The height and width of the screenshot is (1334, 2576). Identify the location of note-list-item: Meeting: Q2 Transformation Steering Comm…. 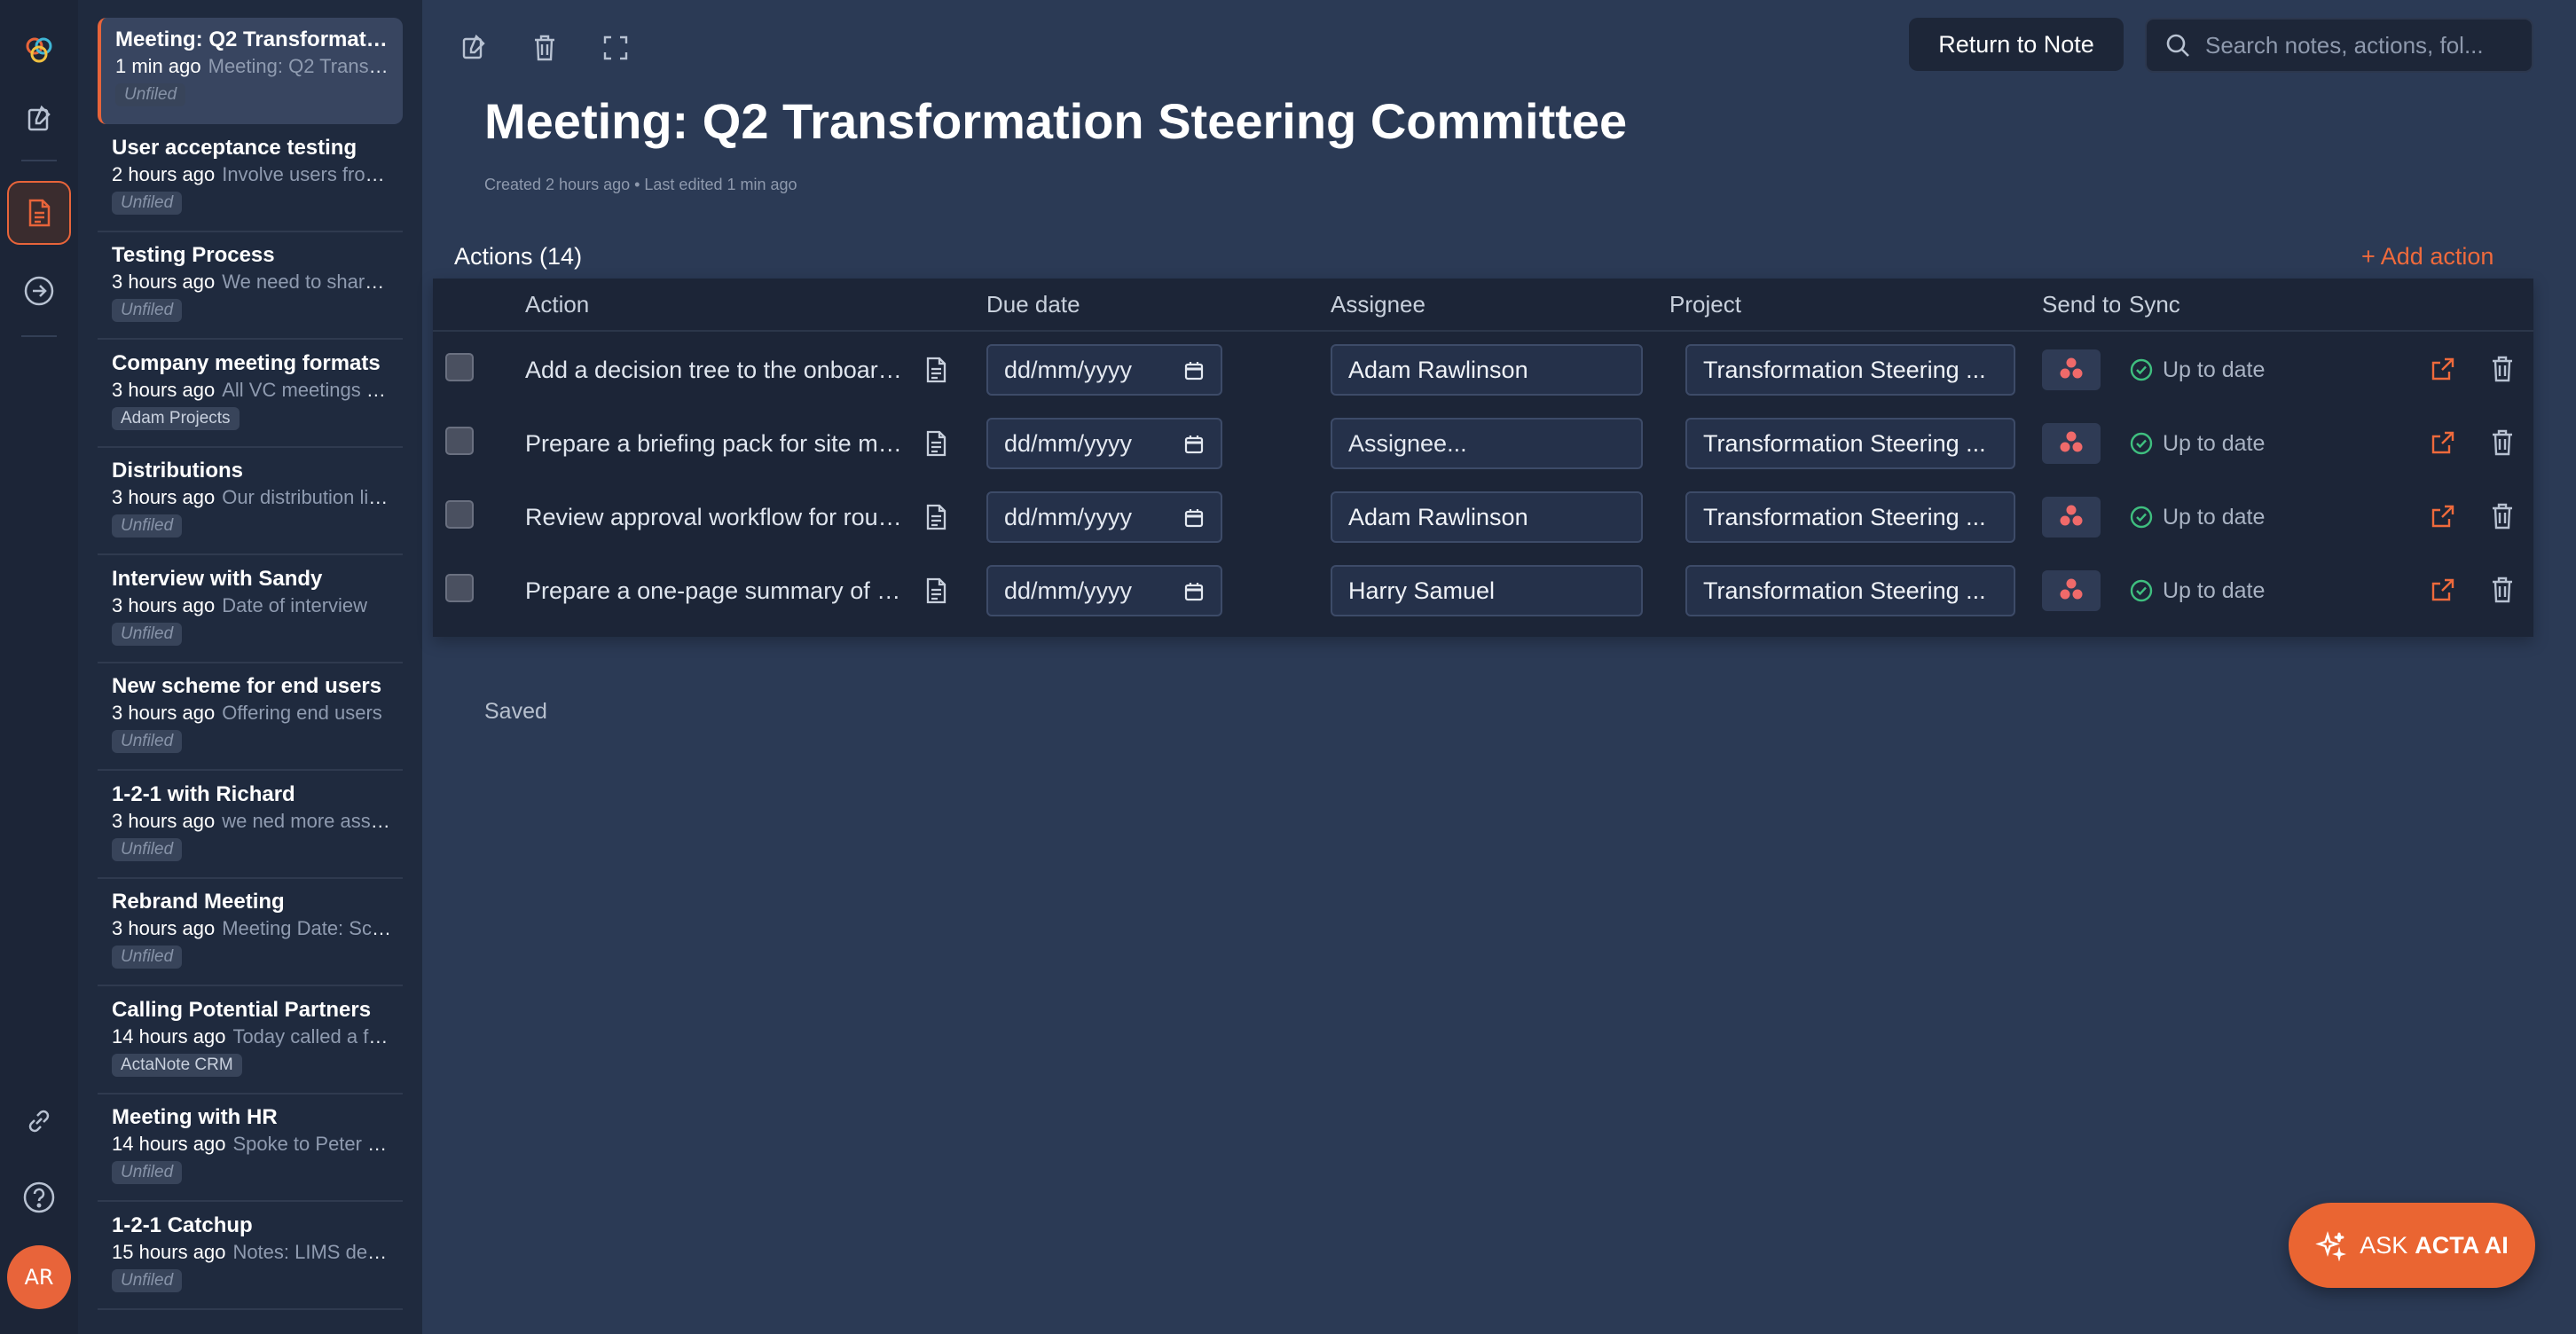
(250, 71).